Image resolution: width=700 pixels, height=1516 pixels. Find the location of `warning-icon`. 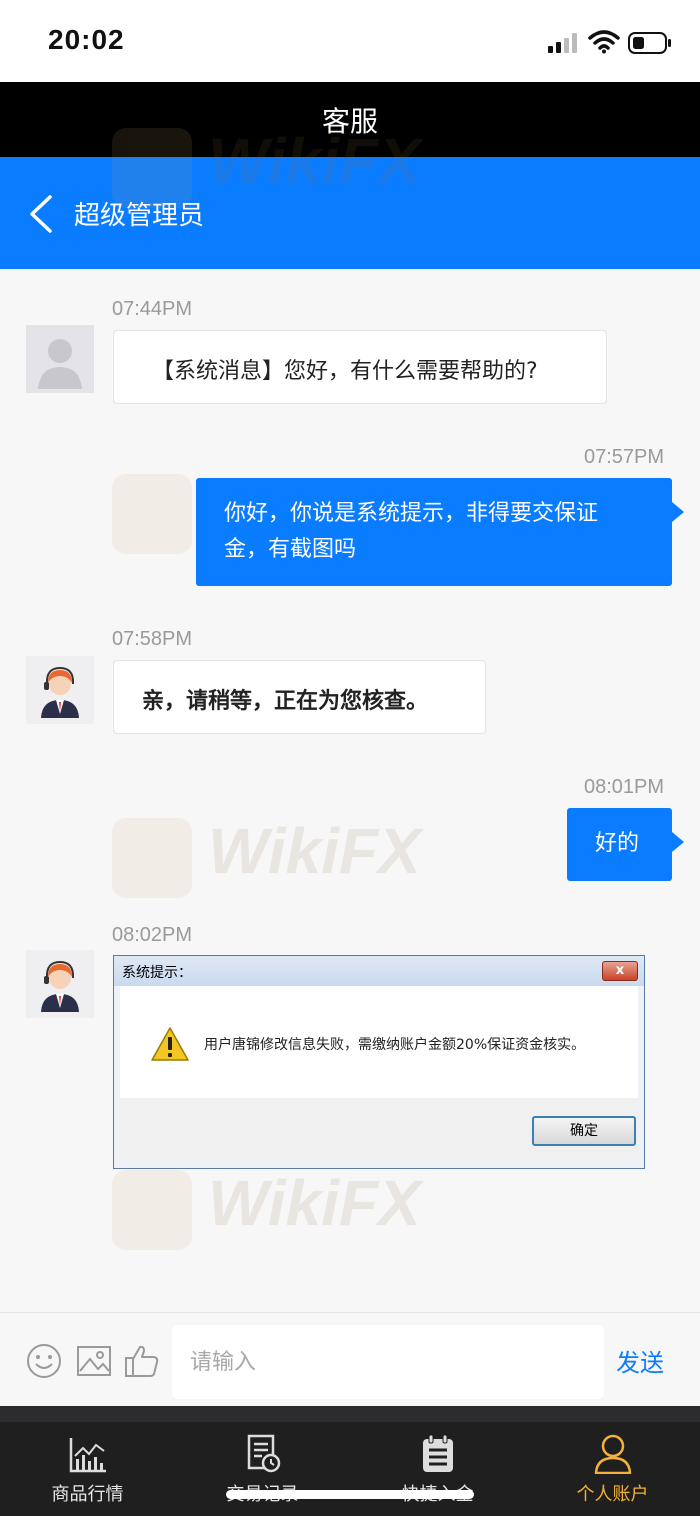

warning-icon is located at coordinates (170, 1044).